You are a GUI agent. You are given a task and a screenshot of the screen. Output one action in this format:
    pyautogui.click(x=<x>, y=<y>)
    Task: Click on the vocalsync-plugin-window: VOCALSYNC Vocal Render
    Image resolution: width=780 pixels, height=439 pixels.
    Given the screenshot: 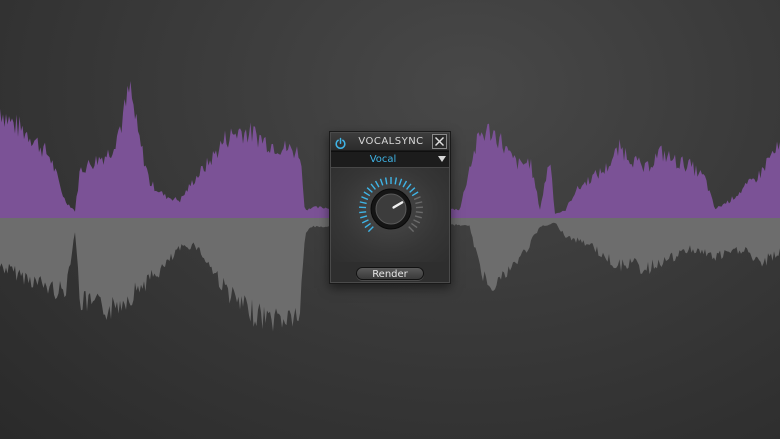 What is the action you would take?
    pyautogui.click(x=390, y=207)
    